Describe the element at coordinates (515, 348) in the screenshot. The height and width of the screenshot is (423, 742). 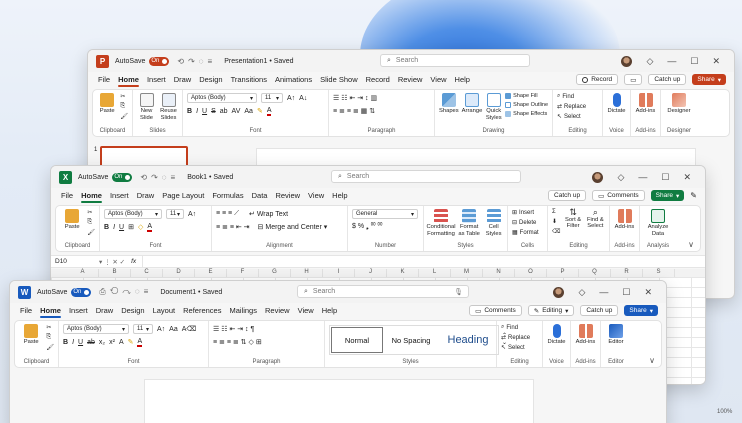
I see `select-button: ↖ Select` at that location.